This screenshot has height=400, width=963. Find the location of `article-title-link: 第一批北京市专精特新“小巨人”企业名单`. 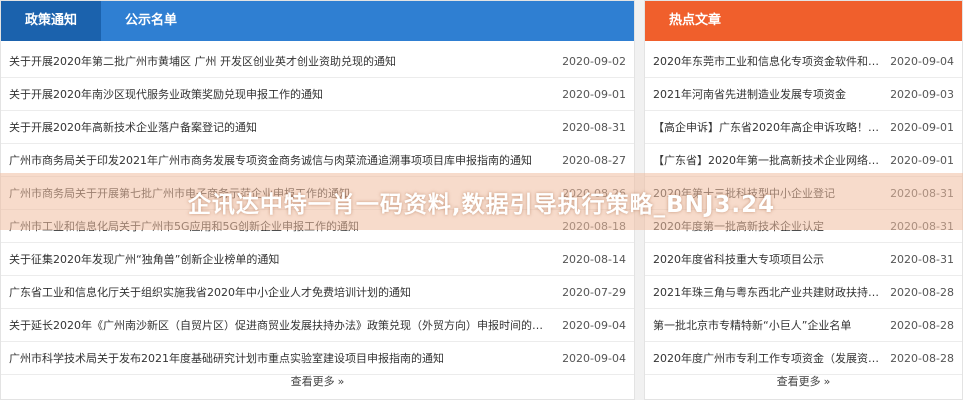

article-title-link: 第一批北京市专精特新“小巨人”企业名单 is located at coordinates (771, 325).